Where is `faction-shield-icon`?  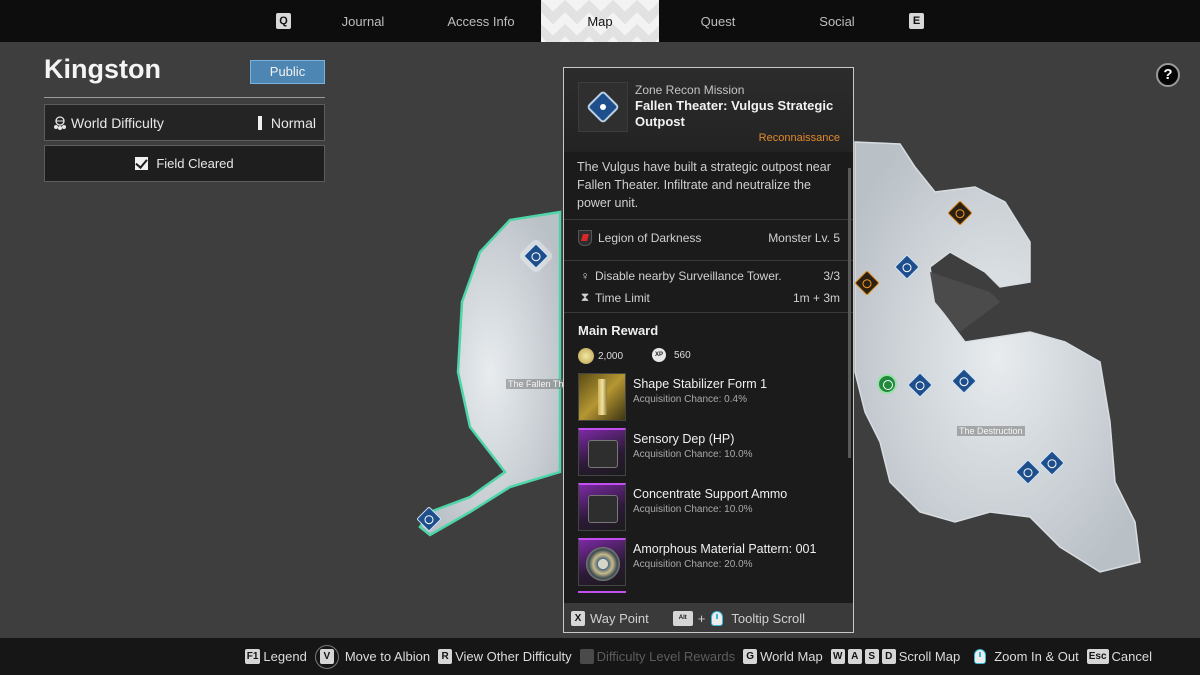
faction-shield-icon is located at coordinates (585, 238).